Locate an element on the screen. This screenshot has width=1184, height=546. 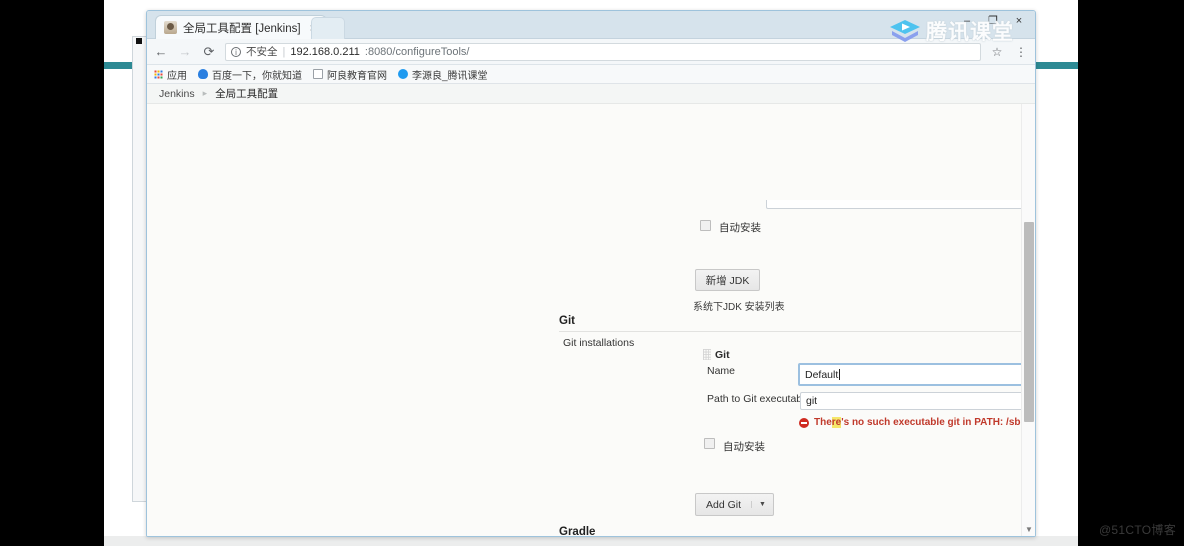
git-path-value: git is located at coordinates (812, 401).